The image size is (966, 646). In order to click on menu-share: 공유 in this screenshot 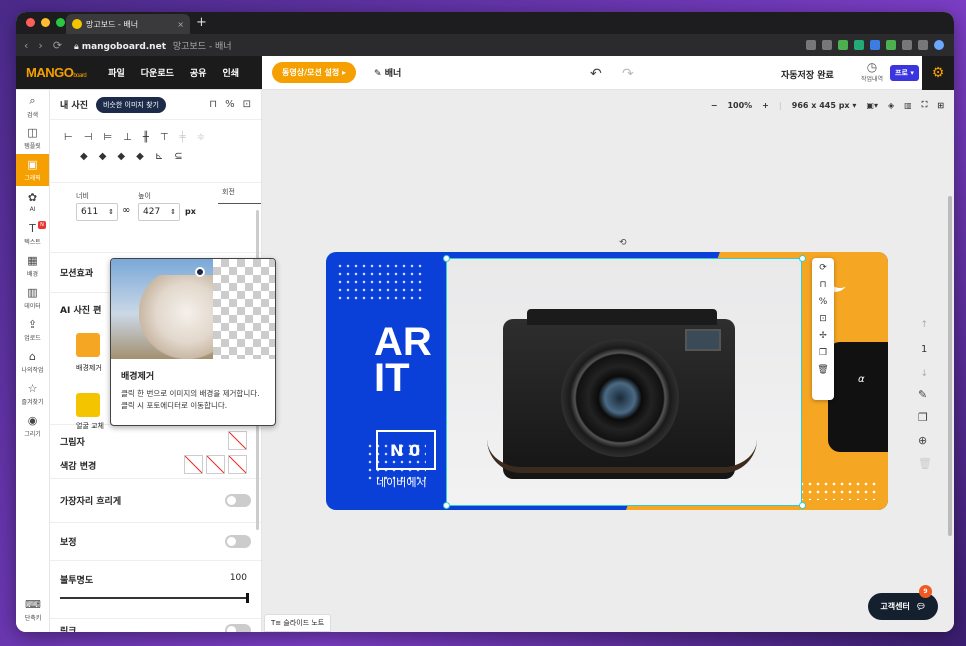, I will do `click(198, 72)`.